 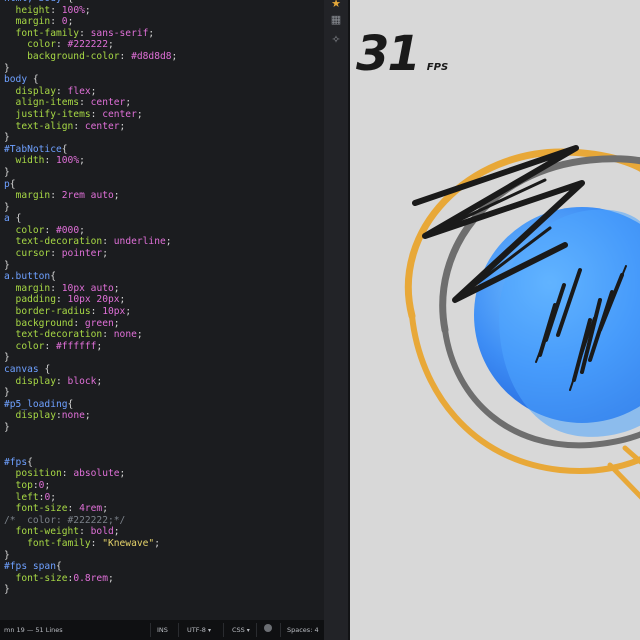 What do you see at coordinates (90, 370) in the screenshot?
I see `code-line: canvas {` at bounding box center [90, 370].